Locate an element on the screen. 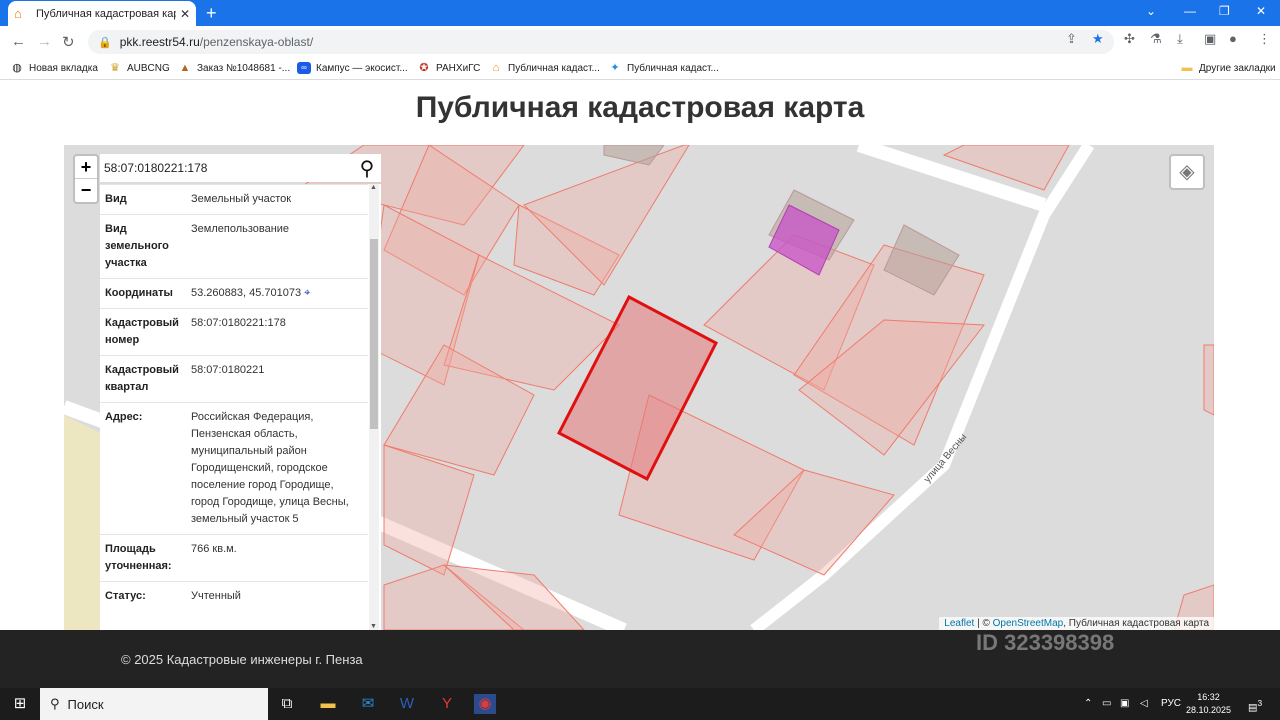 The height and width of the screenshot is (720, 1280). table-row: Кадастровый квартал 58:07:0180221 is located at coordinates (234, 379).